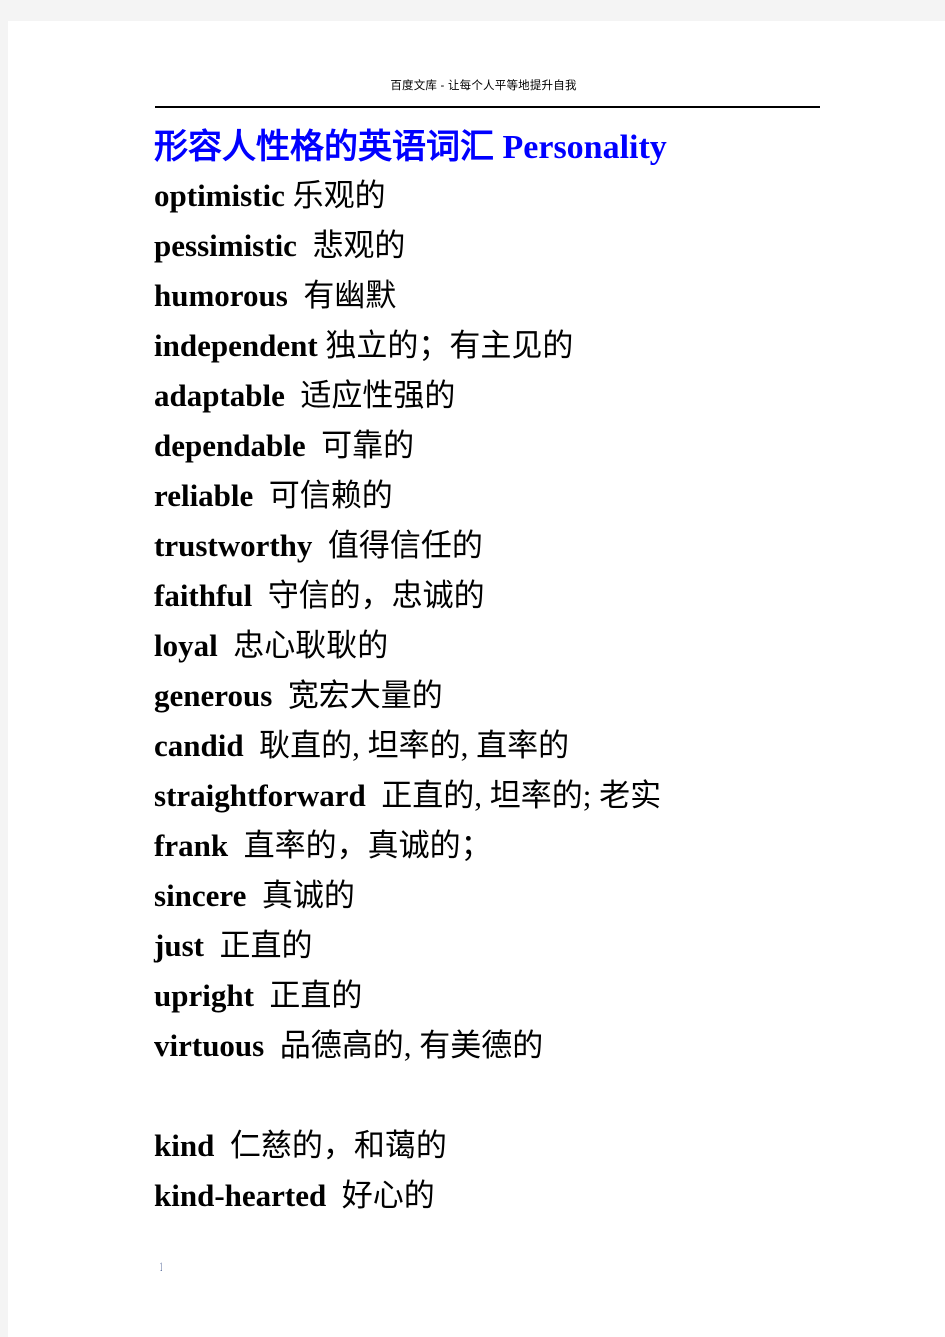 Image resolution: width=945 pixels, height=1337 pixels. I want to click on entry-term: just, so click(179, 945).